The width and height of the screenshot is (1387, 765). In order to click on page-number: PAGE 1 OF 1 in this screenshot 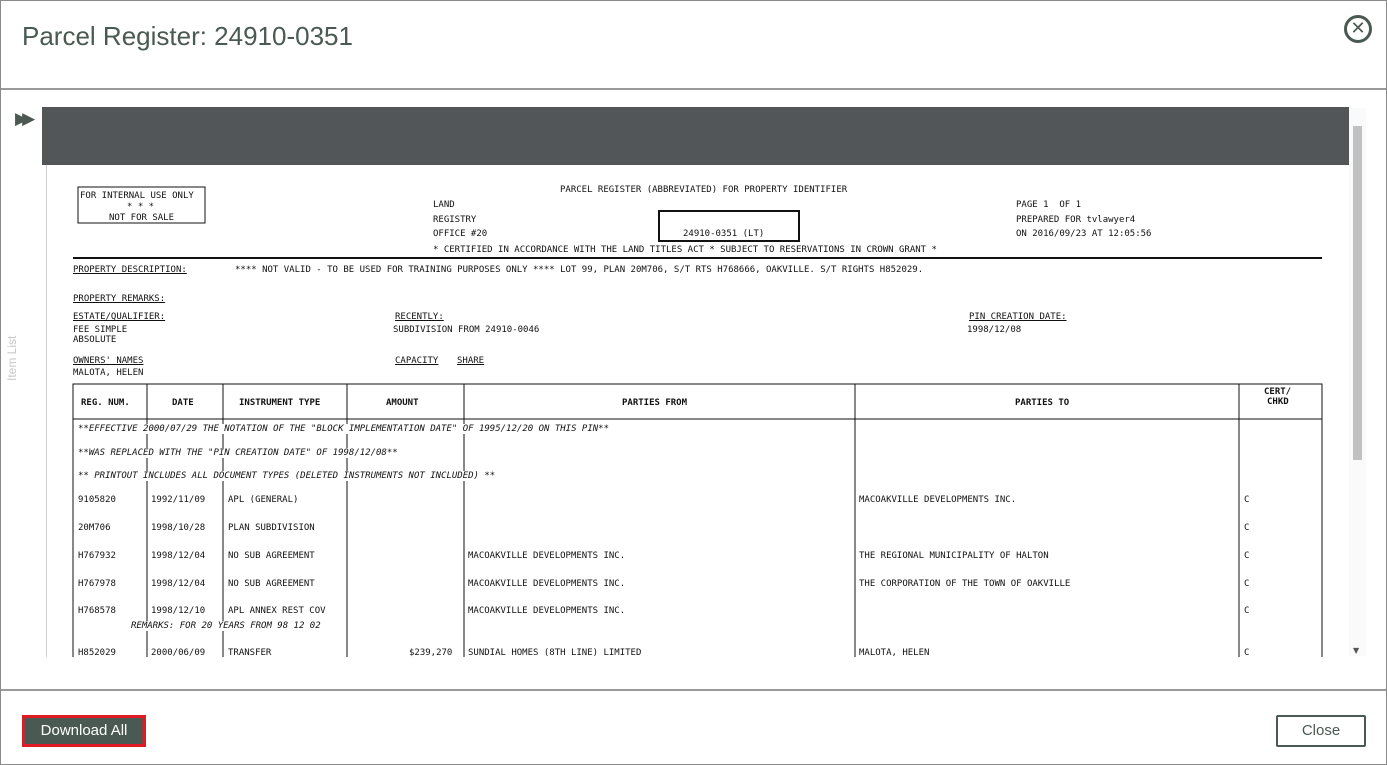, I will do `click(1049, 205)`.